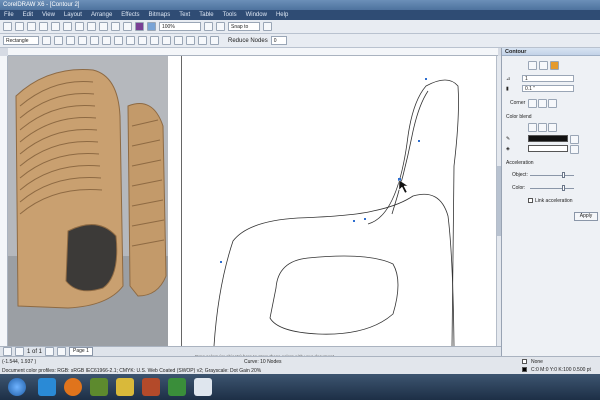 This screenshot has width=600, height=400. I want to click on horizontal-ruler, so click(253, 52).